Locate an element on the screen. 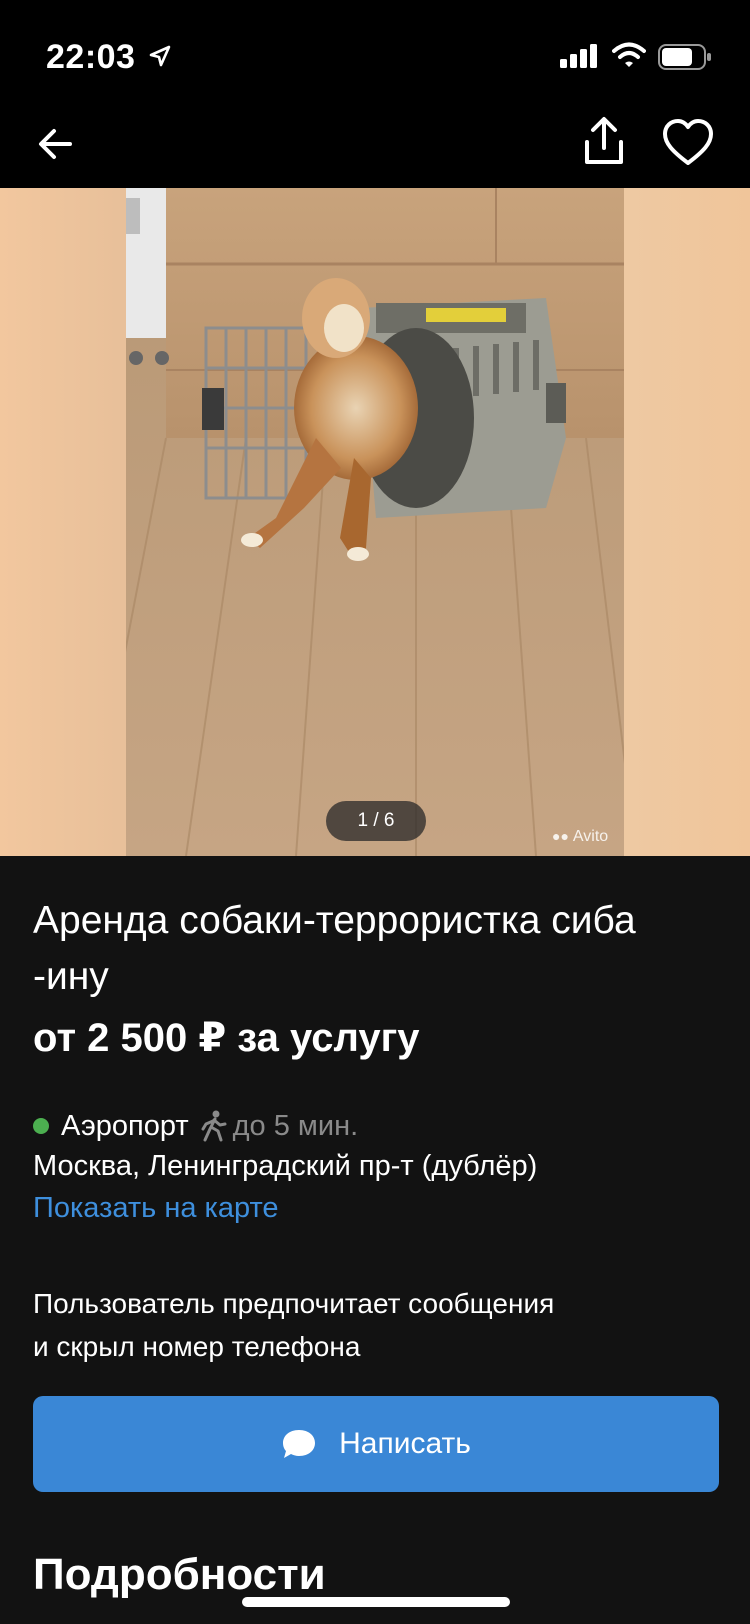  heart-icon is located at coordinates (688, 143).